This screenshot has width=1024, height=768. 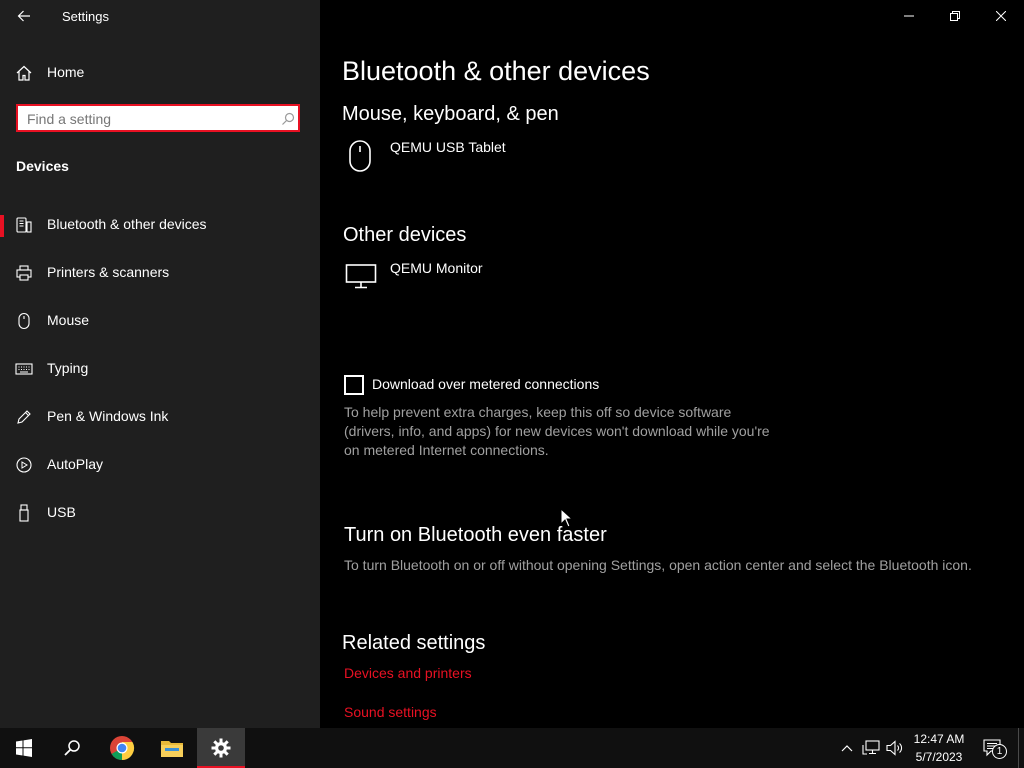 What do you see at coordinates (871, 748) in the screenshot?
I see `network-icon` at bounding box center [871, 748].